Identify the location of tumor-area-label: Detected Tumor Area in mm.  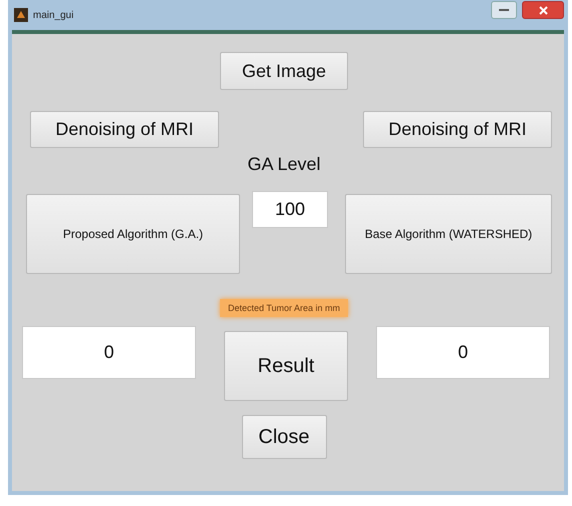
(284, 308).